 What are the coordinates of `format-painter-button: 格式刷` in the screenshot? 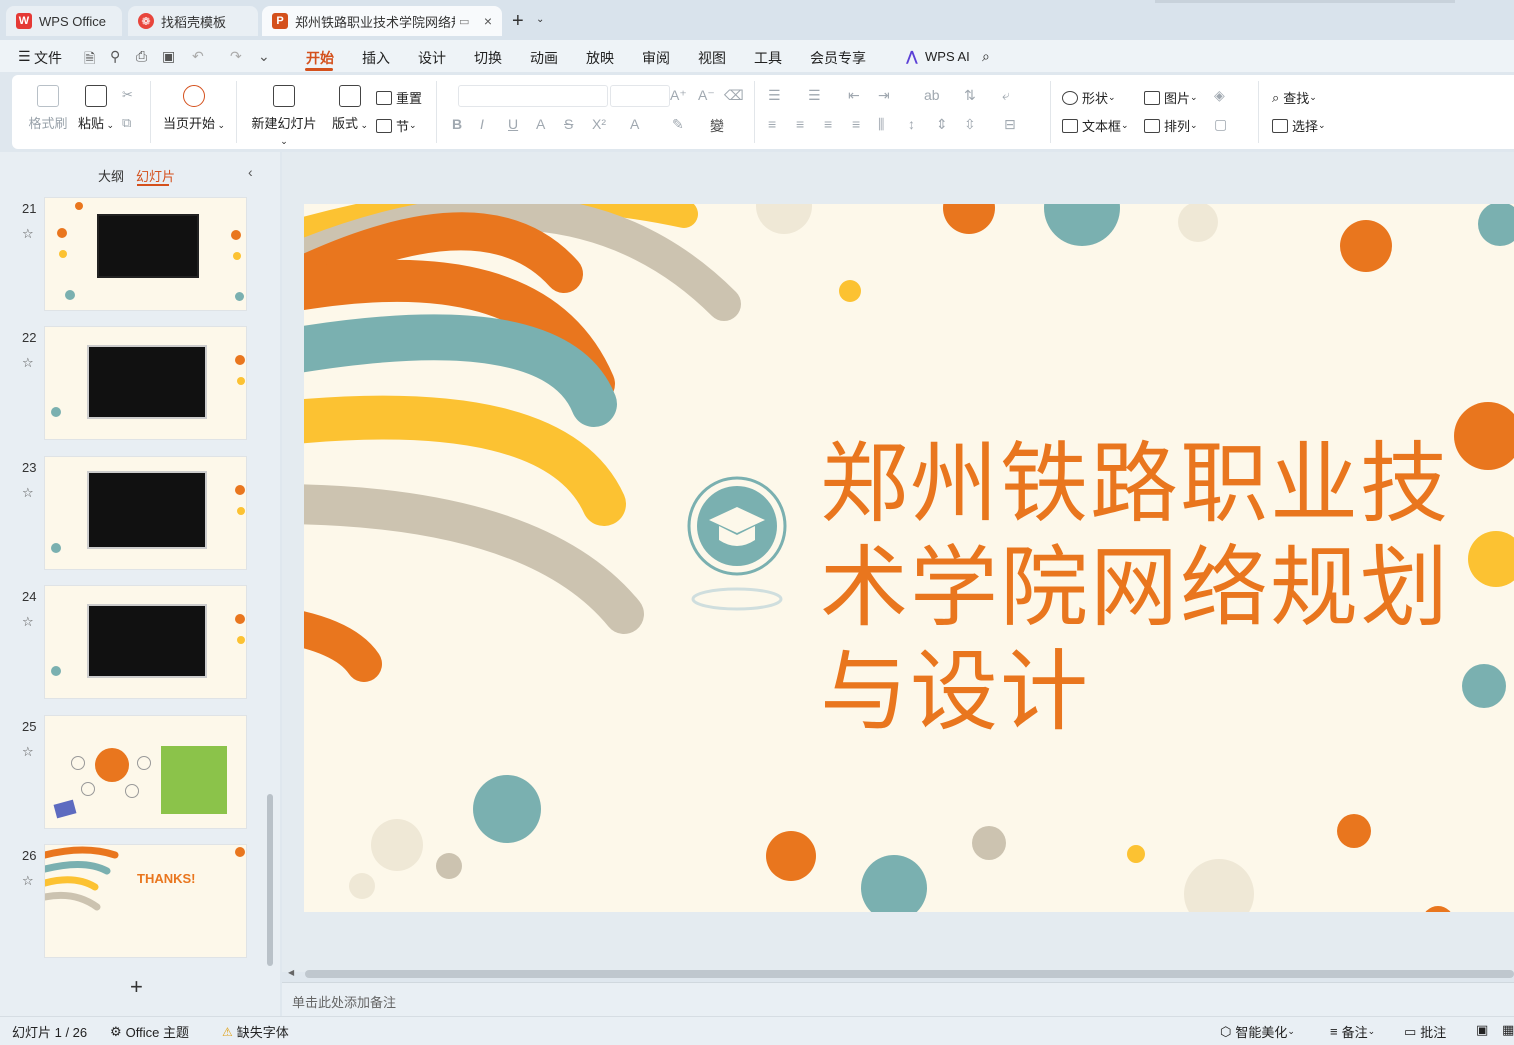 It's located at (48, 108).